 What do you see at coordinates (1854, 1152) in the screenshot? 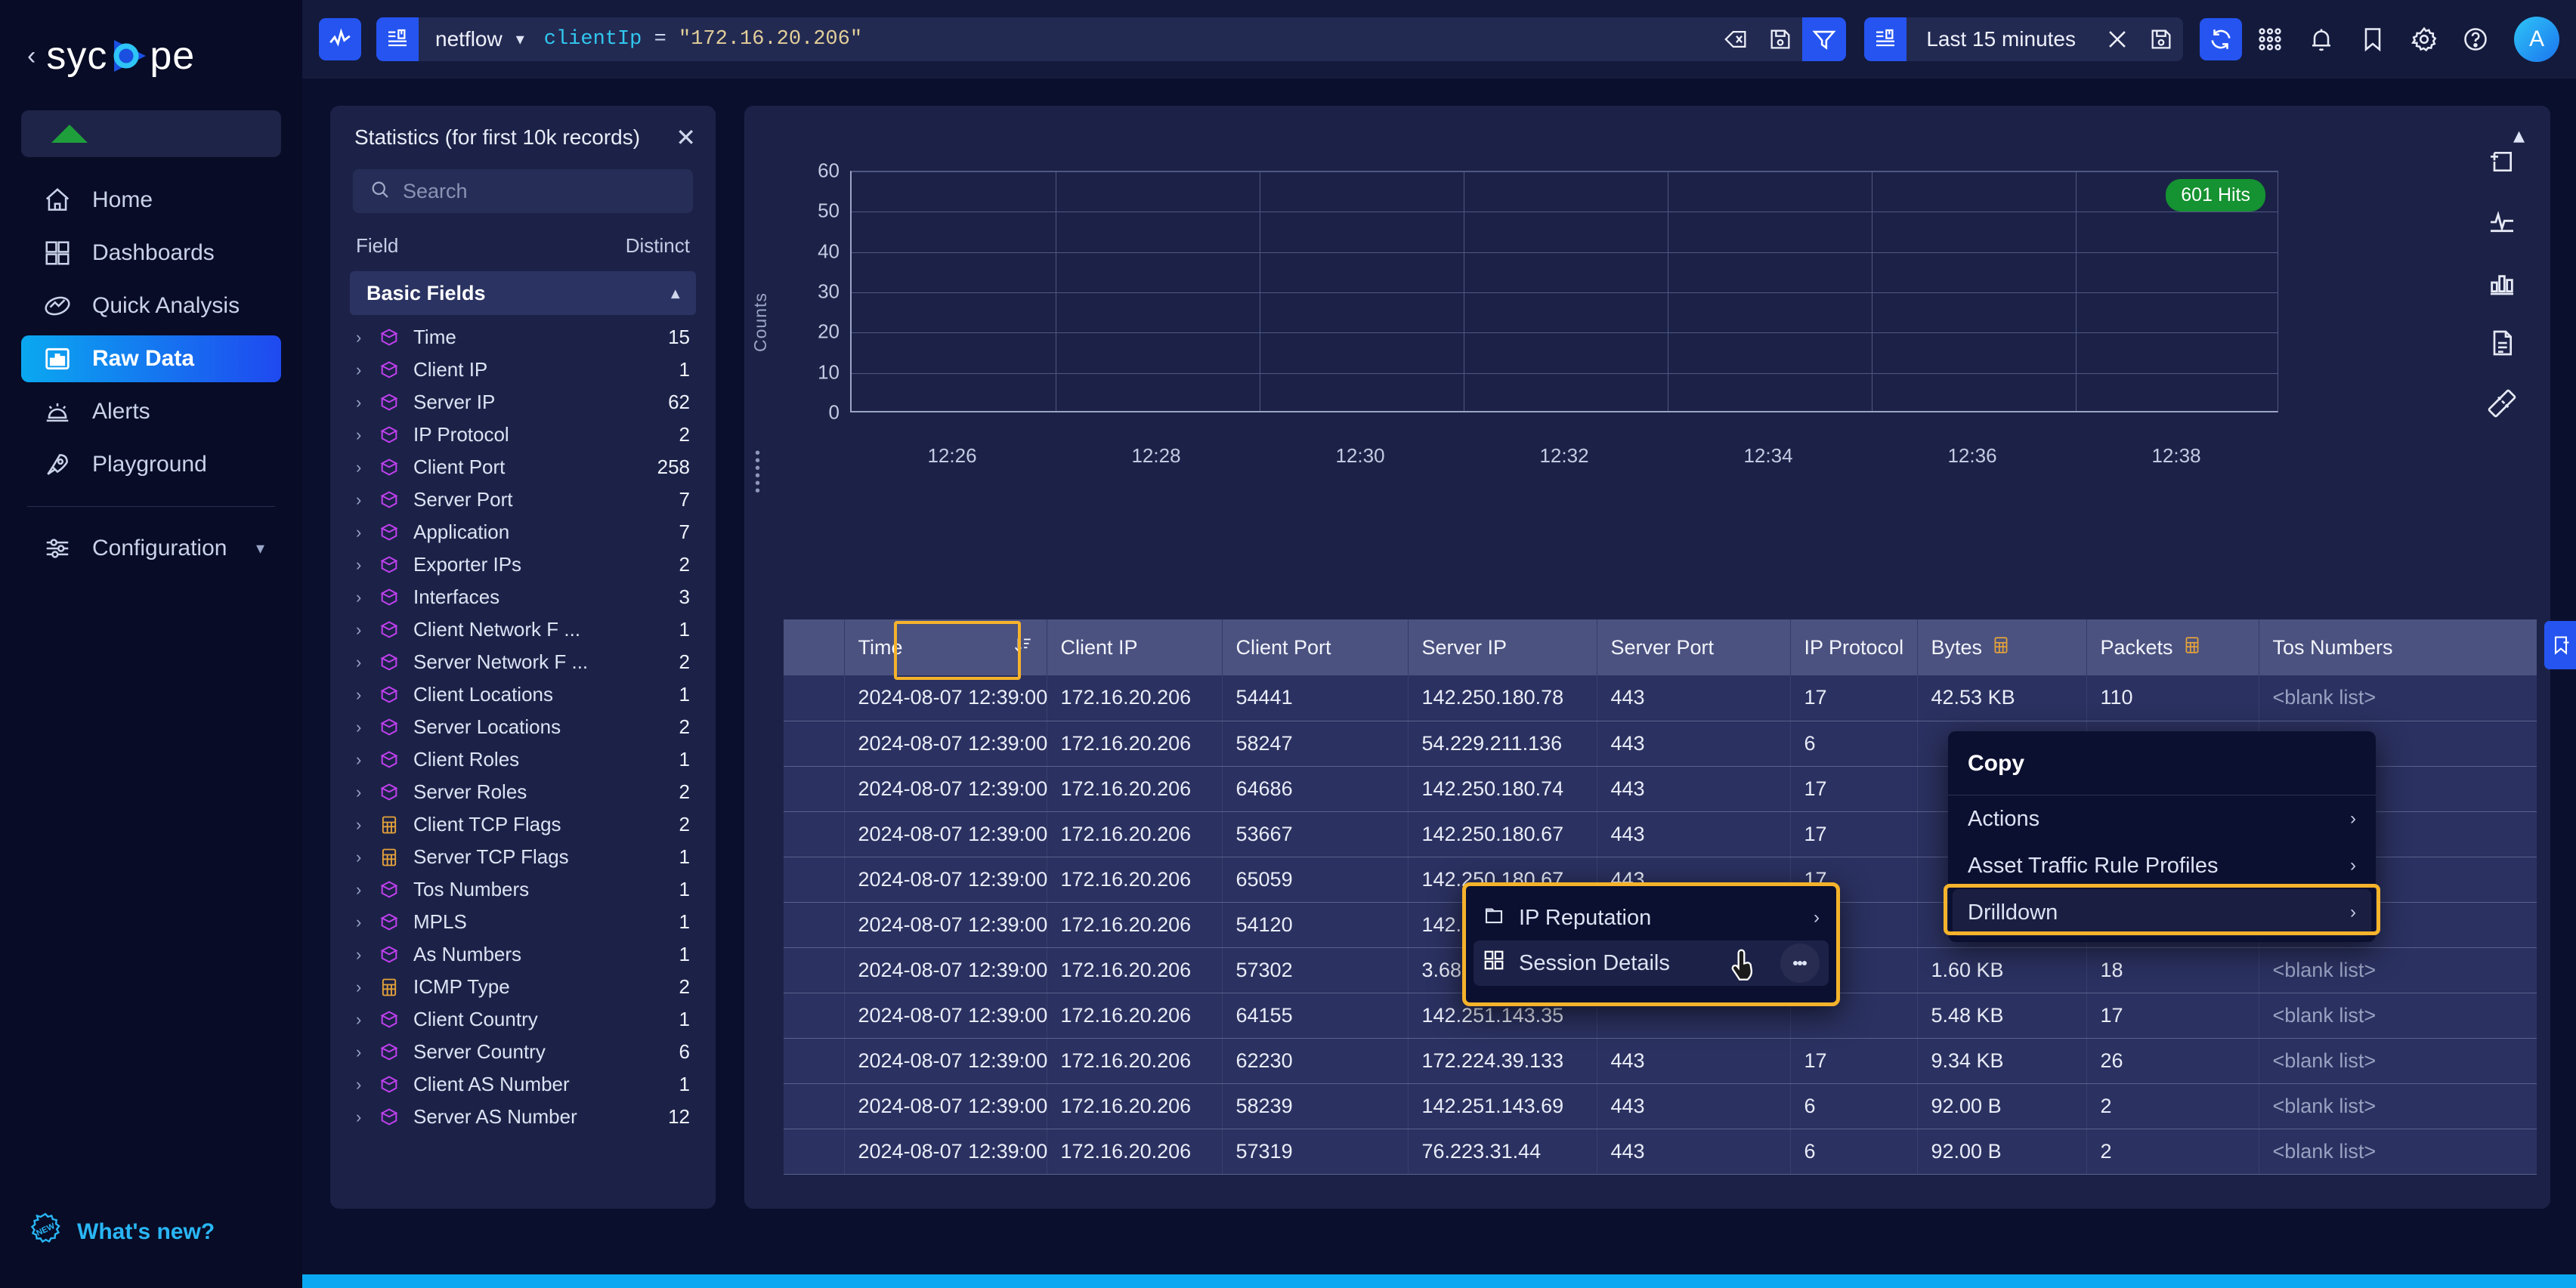
I see `table-cell: 6` at bounding box center [1854, 1152].